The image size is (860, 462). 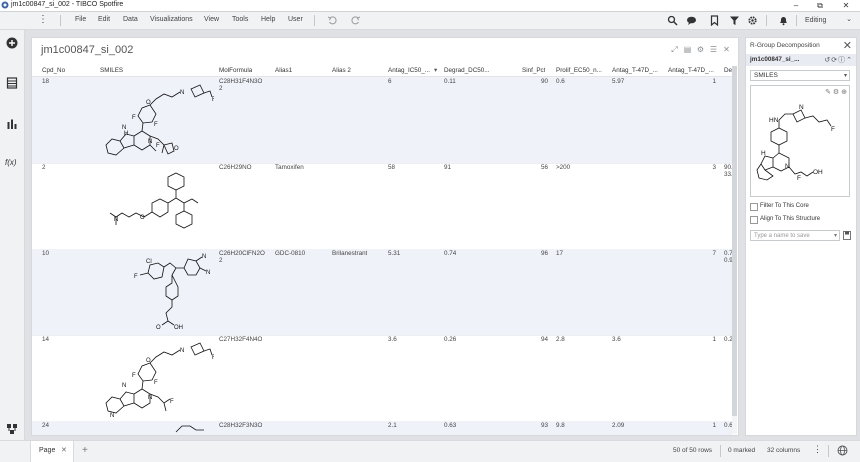 I want to click on save-name-input: Type a name to save ▾, so click(x=795, y=235).